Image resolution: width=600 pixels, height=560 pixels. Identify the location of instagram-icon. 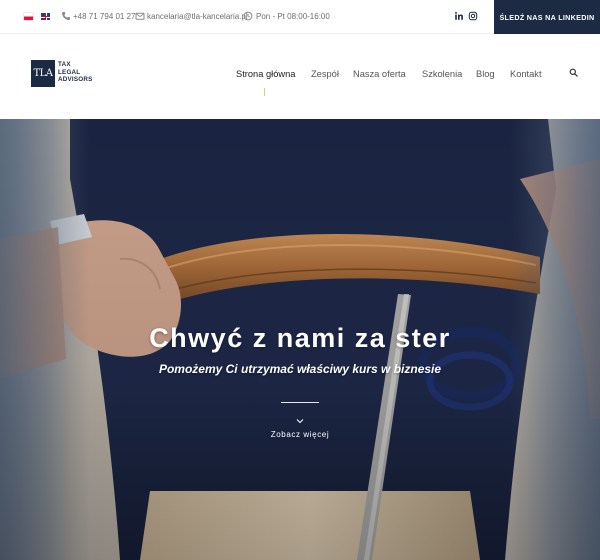
(473, 16).